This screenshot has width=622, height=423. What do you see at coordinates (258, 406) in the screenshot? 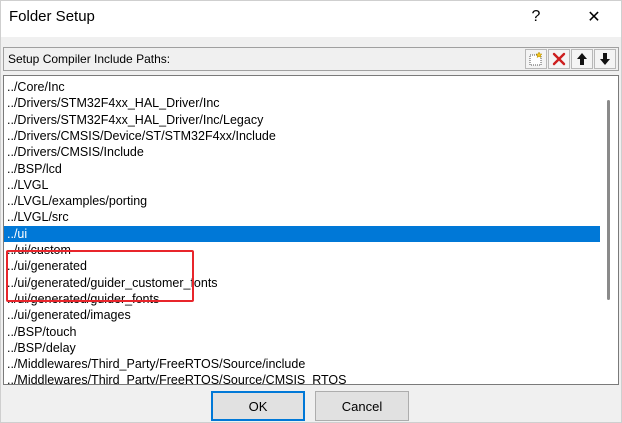
I see `ok-button: OK` at bounding box center [258, 406].